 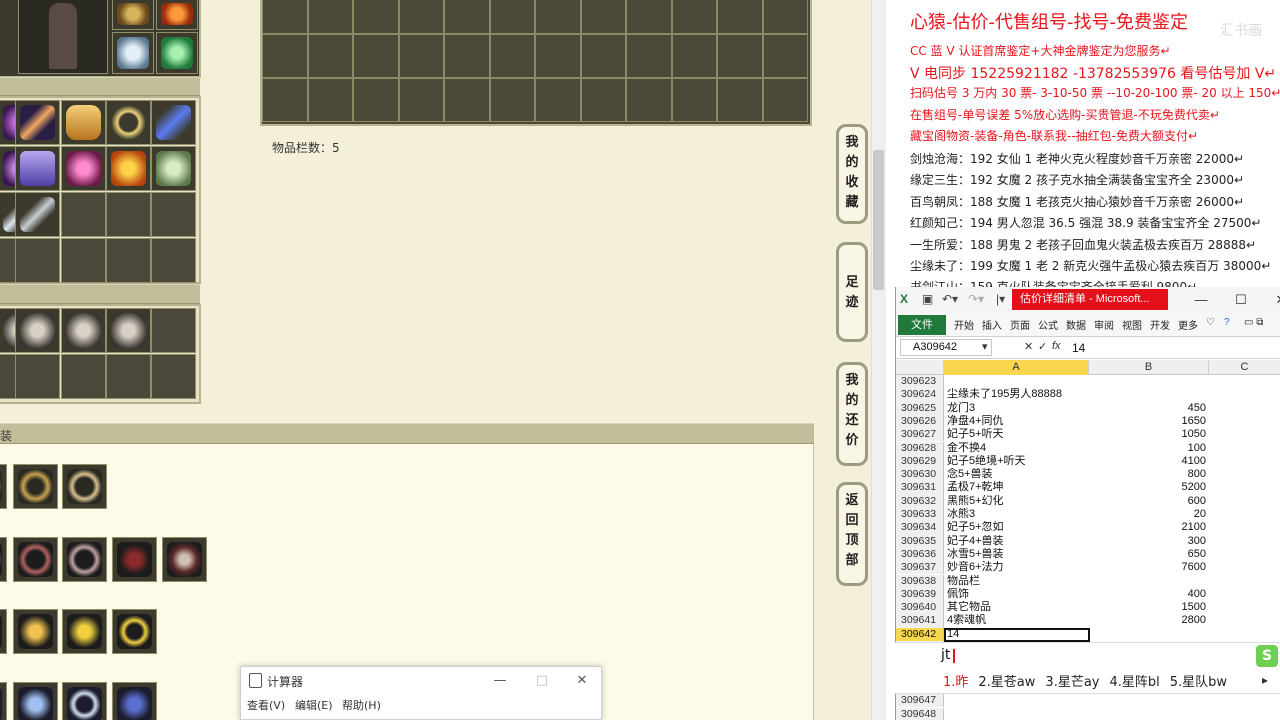 I want to click on row-number: 309639, so click(x=920, y=594).